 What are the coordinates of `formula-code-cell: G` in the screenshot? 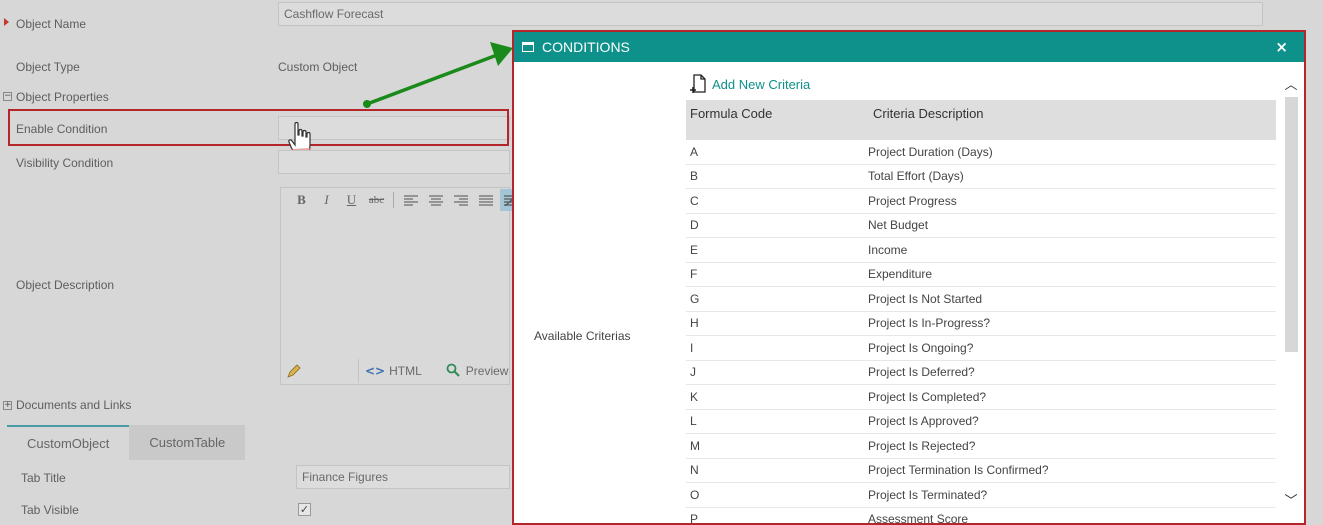 It's located at (695, 298).